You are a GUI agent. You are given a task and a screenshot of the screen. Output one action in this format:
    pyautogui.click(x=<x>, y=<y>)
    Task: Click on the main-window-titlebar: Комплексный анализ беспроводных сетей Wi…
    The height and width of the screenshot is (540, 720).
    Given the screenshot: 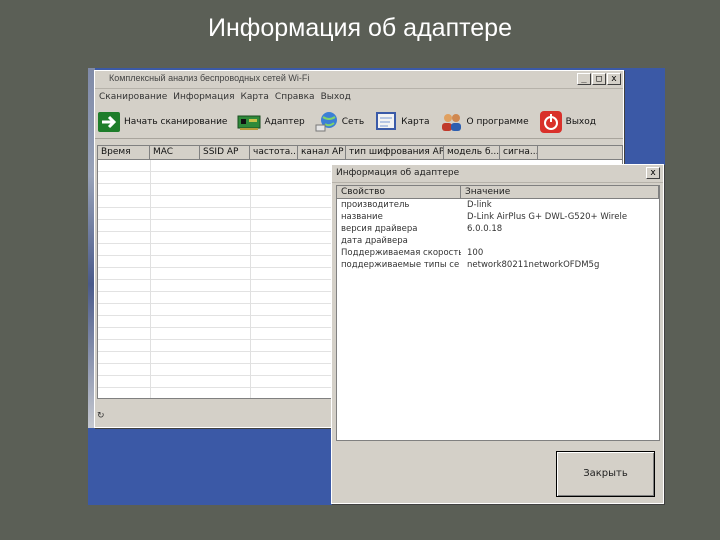 What is the action you would take?
    pyautogui.click(x=359, y=80)
    